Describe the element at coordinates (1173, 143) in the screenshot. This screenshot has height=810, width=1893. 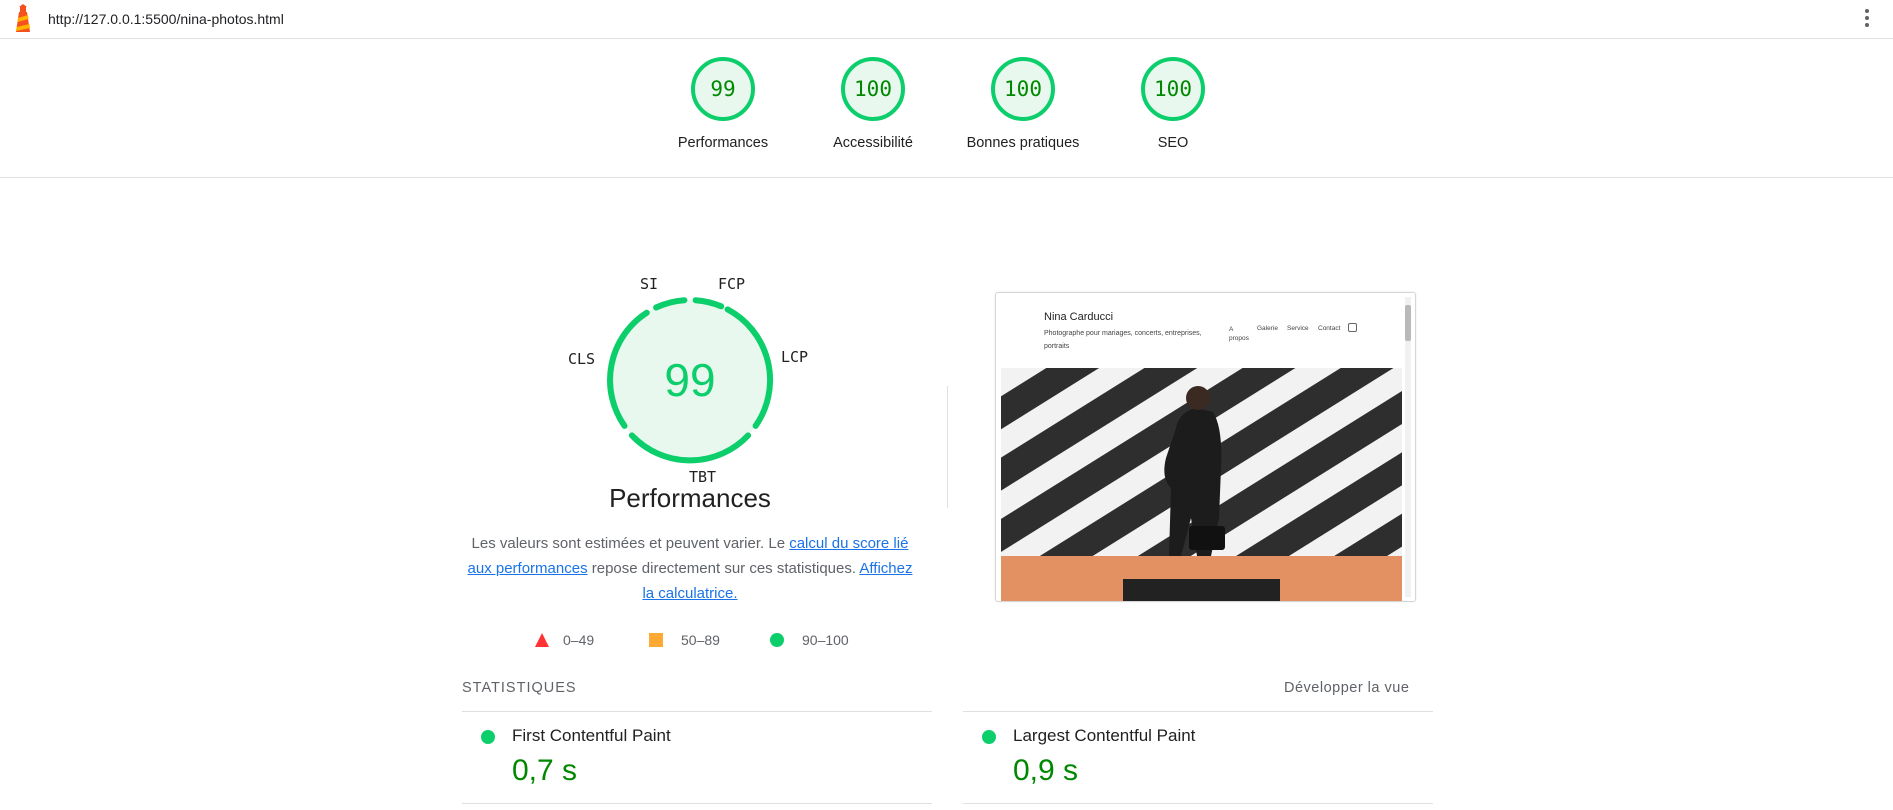
I see `gauge-label: SEO` at that location.